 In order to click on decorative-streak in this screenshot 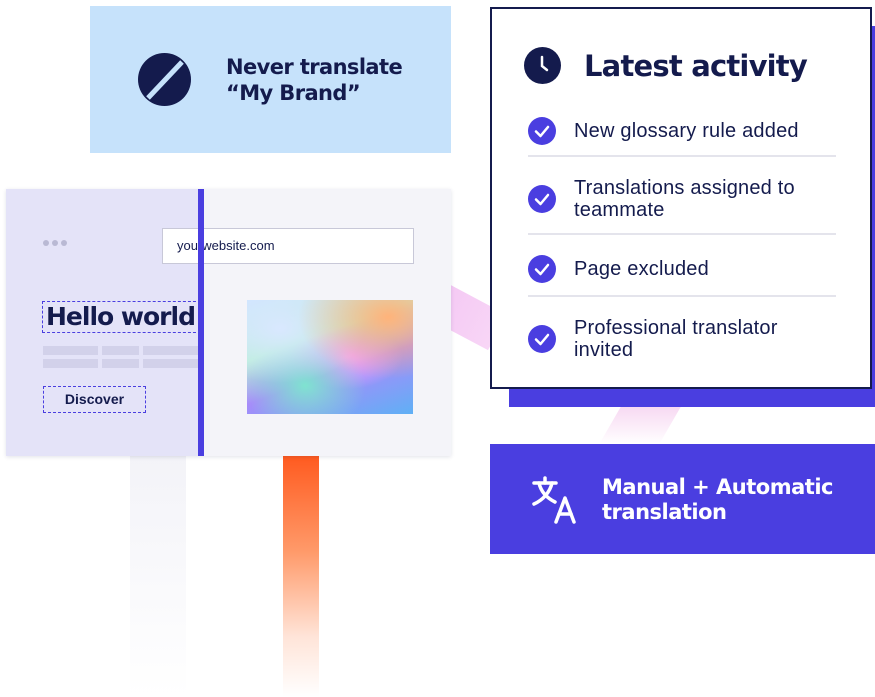, I will do `click(158, 576)`.